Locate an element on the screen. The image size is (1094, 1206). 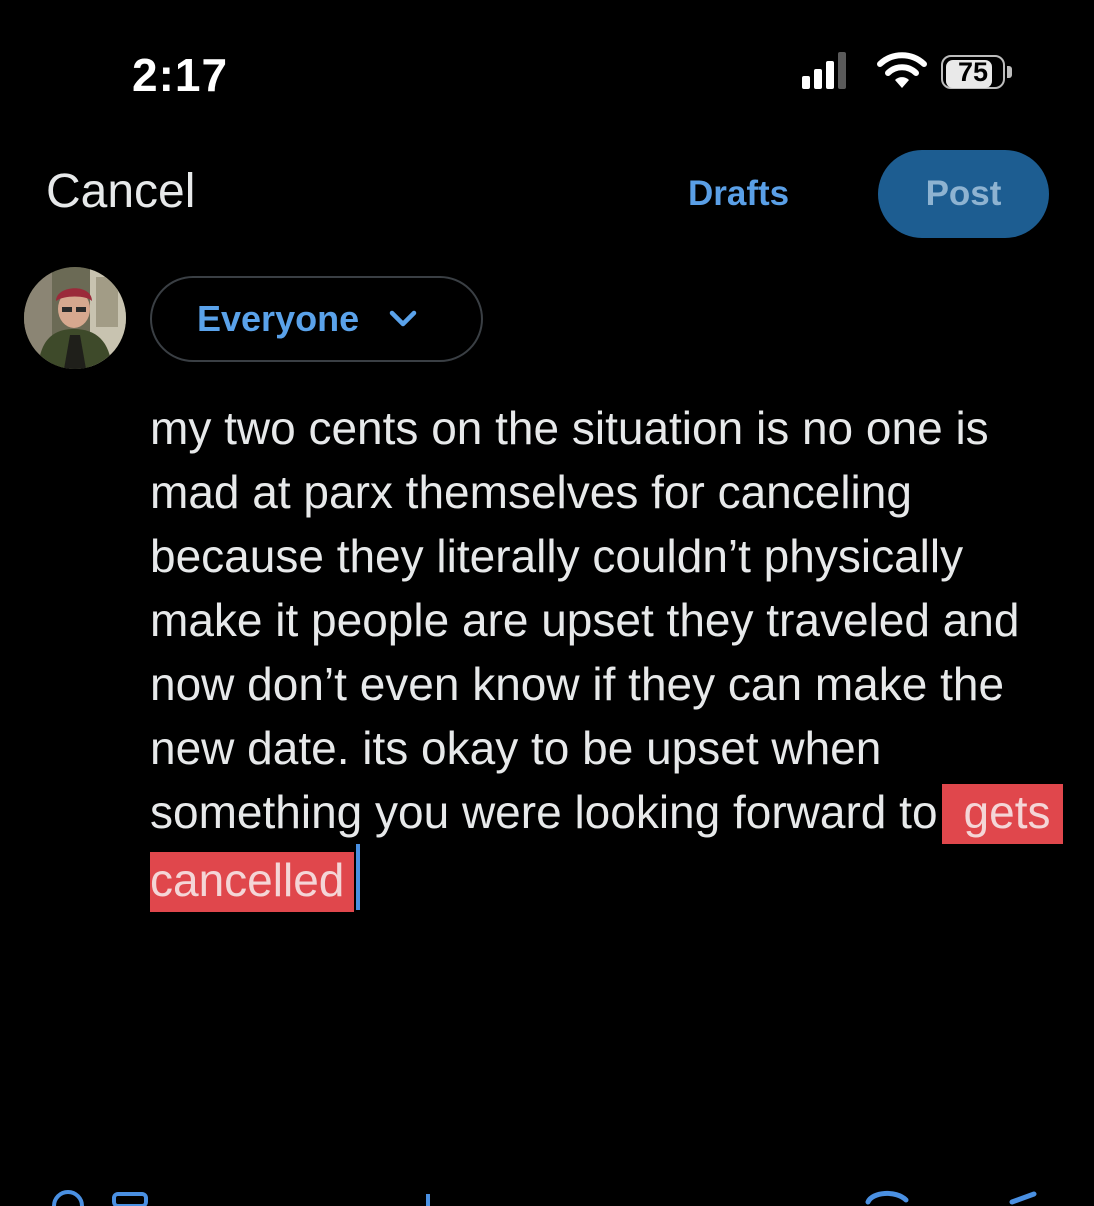
status-time: 2:17 is located at coordinates (180, 75).